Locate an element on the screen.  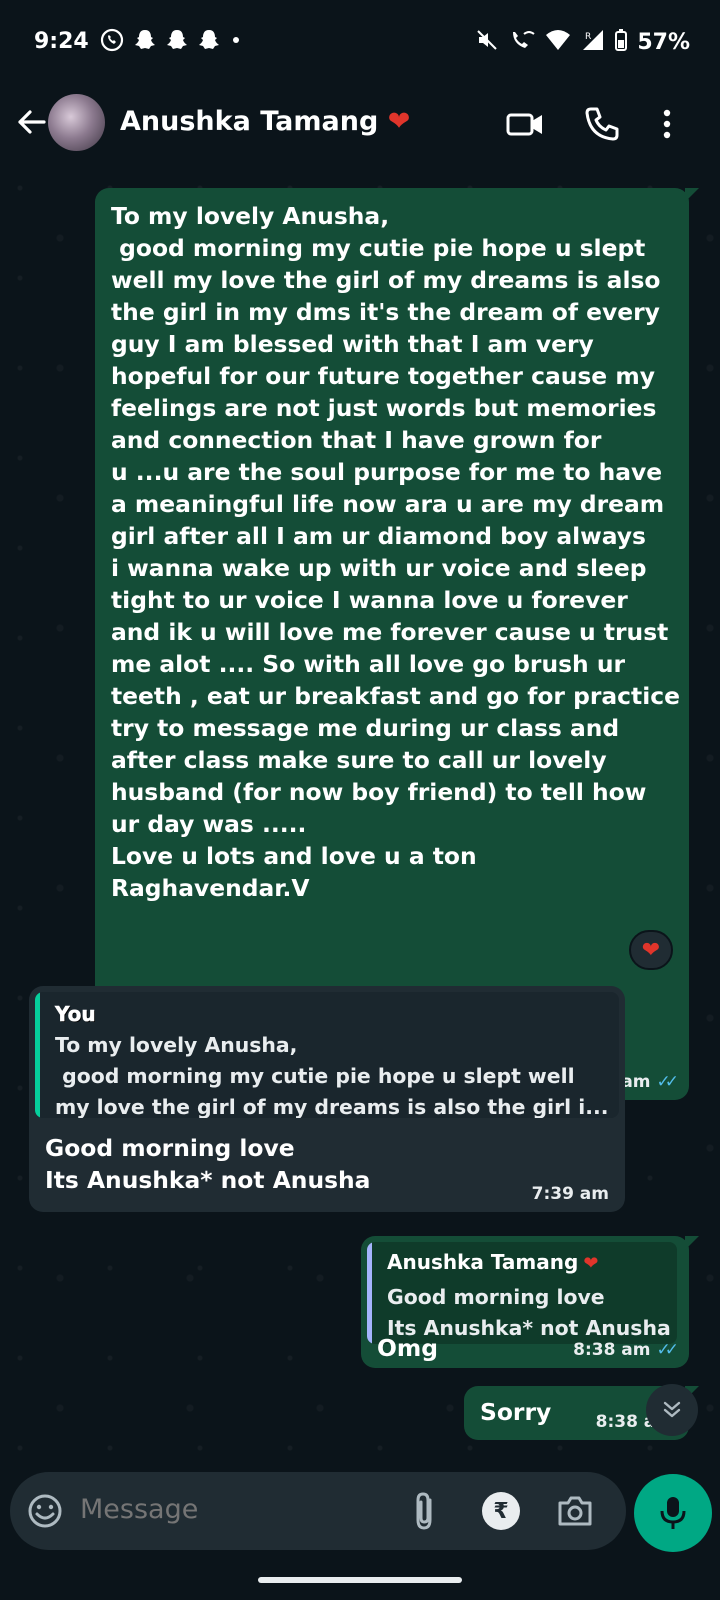
battery-percentage: 57% is located at coordinates (663, 42).